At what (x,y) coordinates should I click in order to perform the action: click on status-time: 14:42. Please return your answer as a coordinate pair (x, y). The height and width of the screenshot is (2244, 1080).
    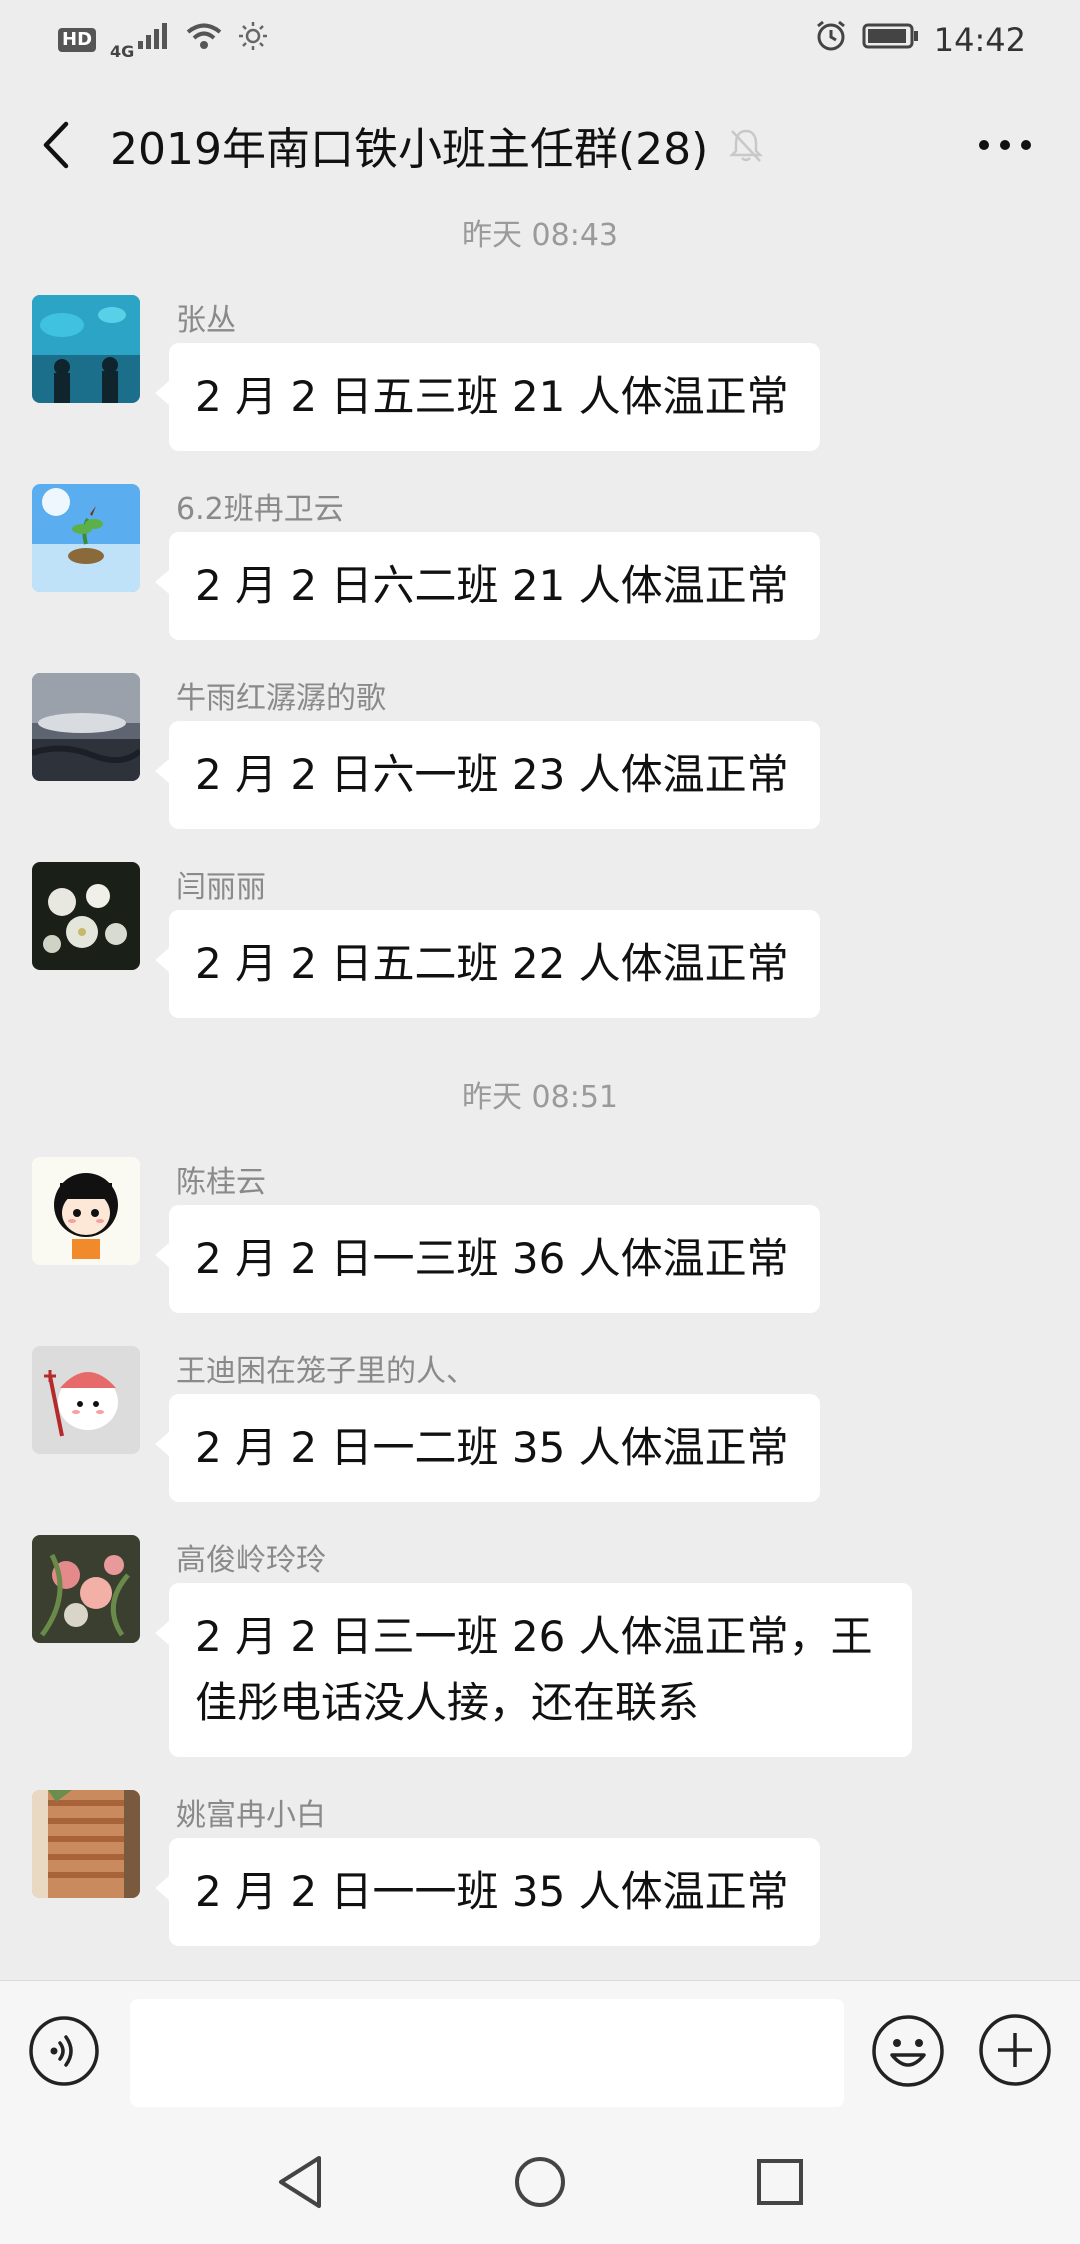
    Looking at the image, I should click on (979, 40).